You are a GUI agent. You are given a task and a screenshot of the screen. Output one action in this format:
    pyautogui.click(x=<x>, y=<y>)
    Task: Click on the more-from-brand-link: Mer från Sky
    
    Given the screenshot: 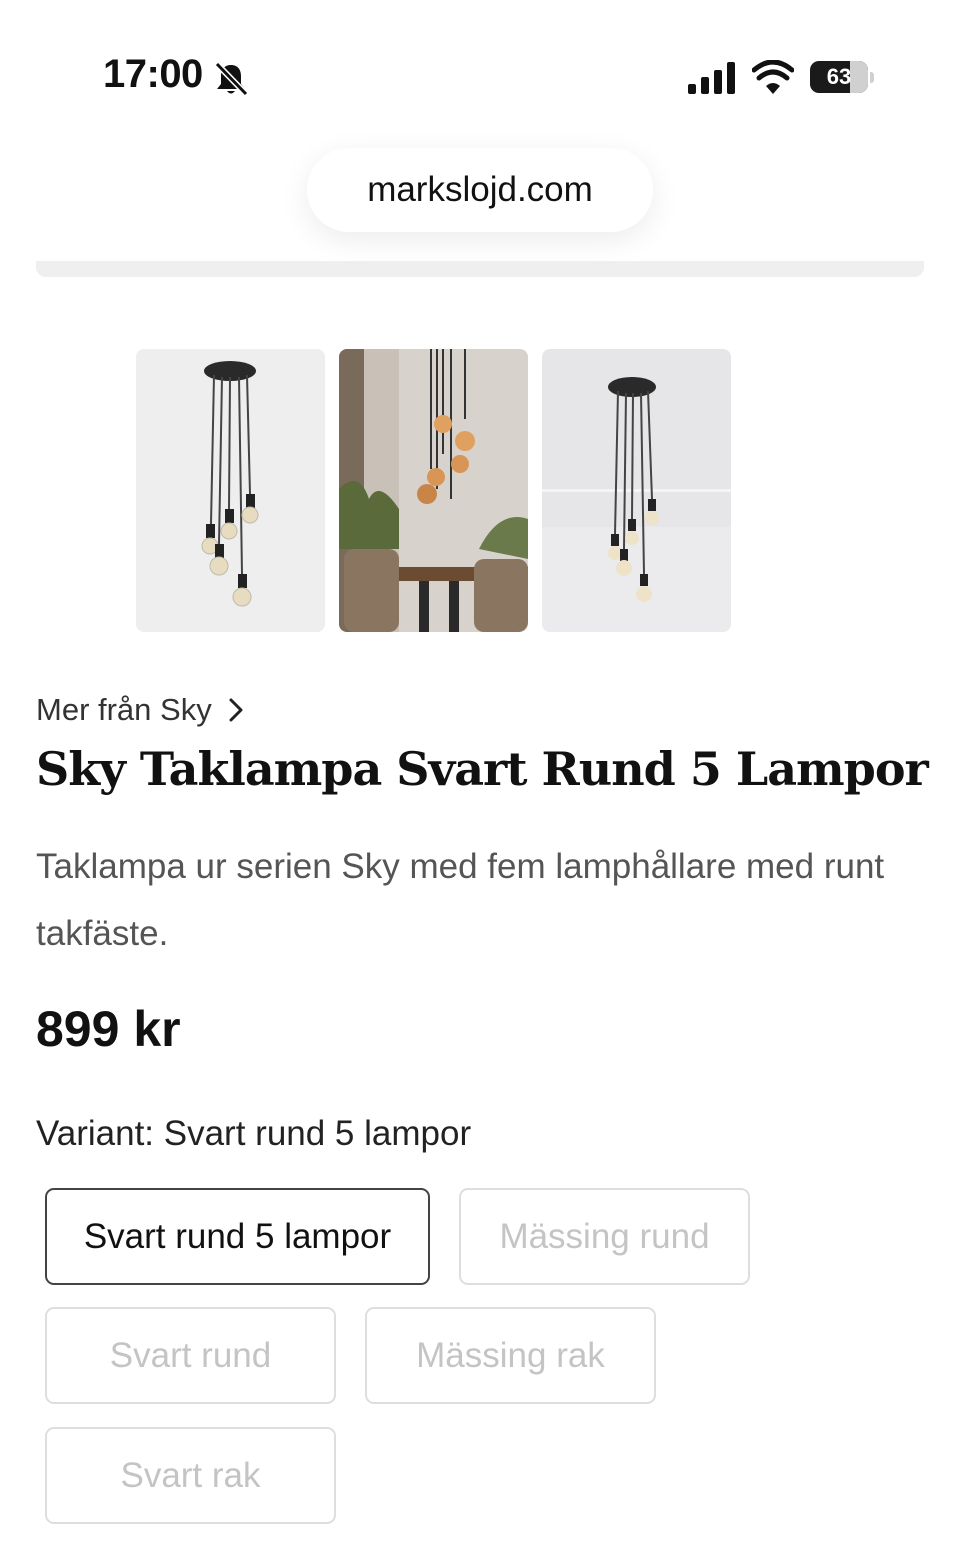 What is the action you would take?
    pyautogui.click(x=141, y=710)
    